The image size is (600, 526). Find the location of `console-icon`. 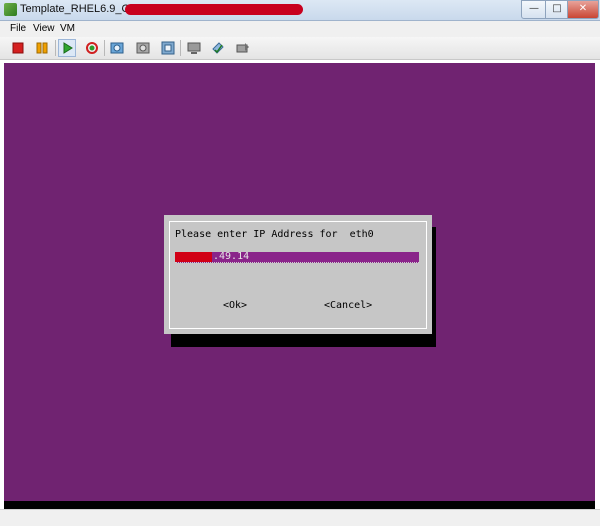

console-icon is located at coordinates (194, 48).